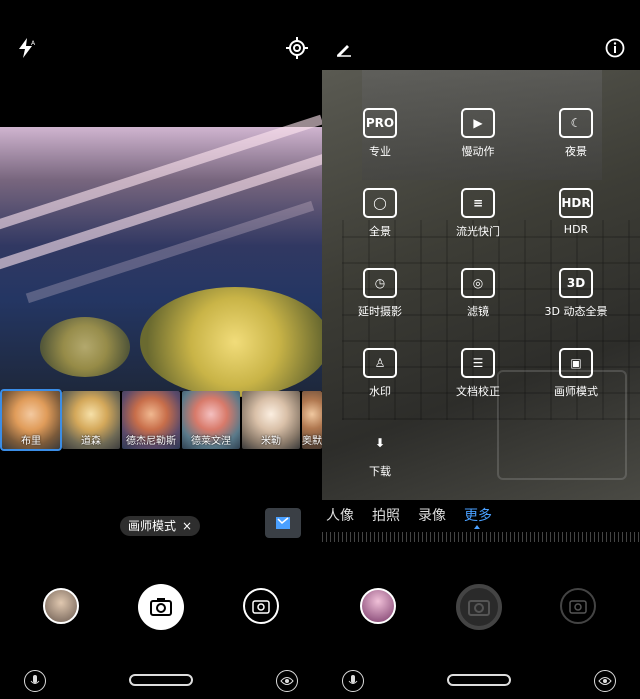 This screenshot has height=699, width=640. Describe the element at coordinates (380, 363) in the screenshot. I see `watermark-icon: ♙` at that location.